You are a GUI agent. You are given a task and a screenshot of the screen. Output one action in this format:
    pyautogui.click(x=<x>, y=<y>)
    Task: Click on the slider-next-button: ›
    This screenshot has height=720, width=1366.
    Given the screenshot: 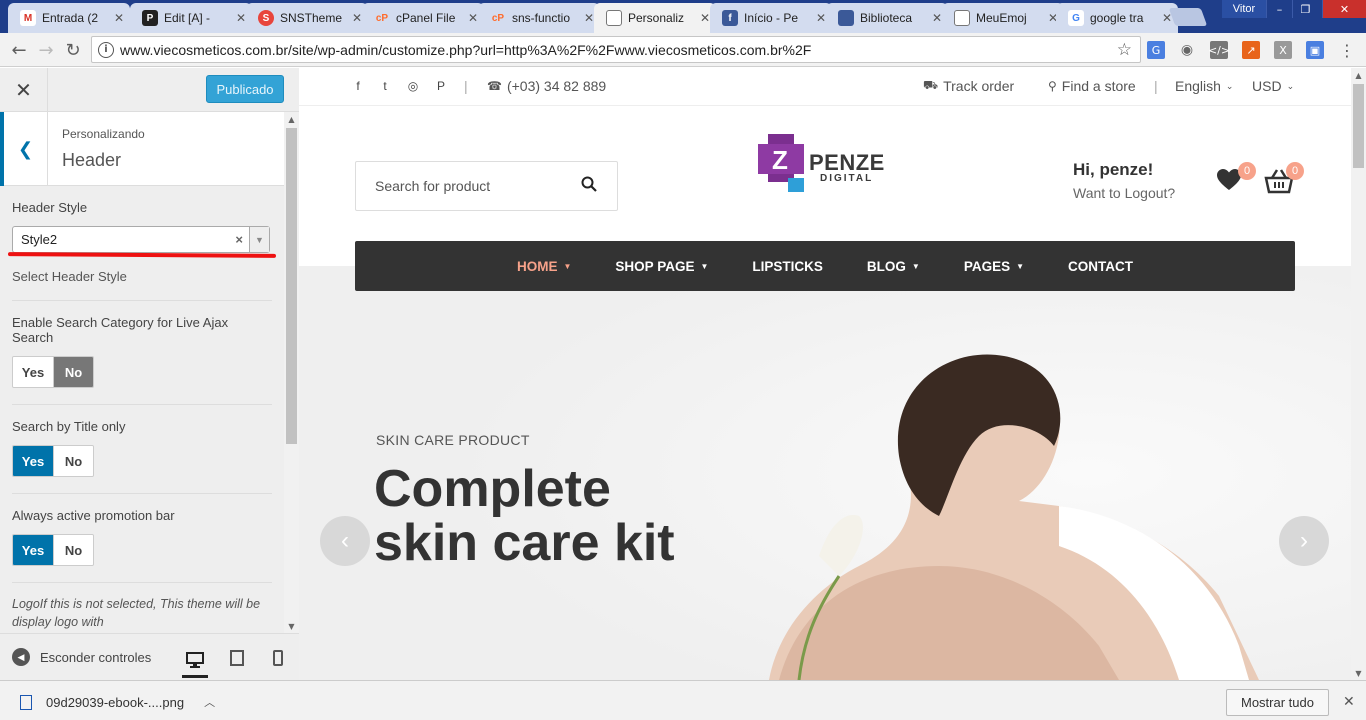 What is the action you would take?
    pyautogui.click(x=1304, y=541)
    